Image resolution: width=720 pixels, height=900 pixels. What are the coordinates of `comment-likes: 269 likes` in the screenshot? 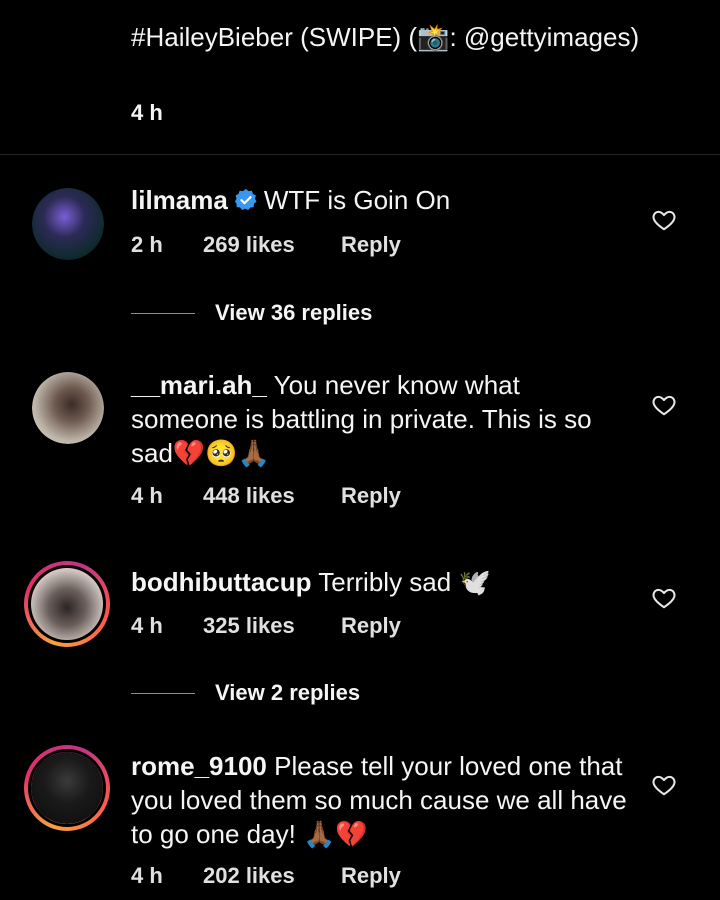 It's located at (272, 245).